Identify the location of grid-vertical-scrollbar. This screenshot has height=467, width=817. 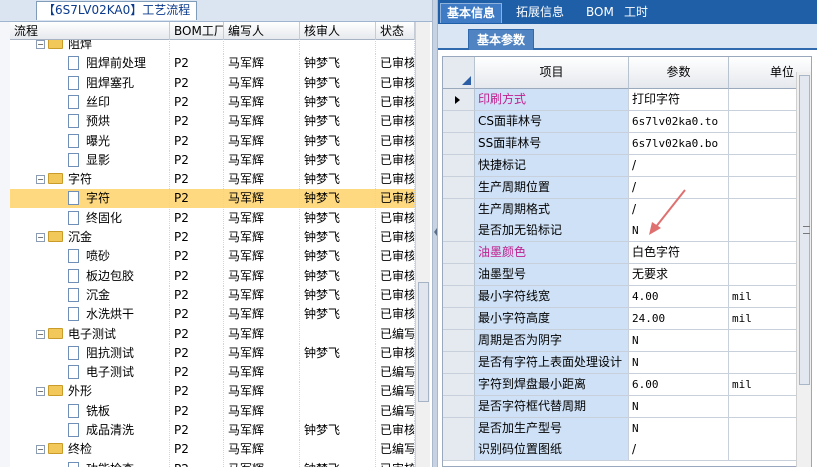
(803, 269).